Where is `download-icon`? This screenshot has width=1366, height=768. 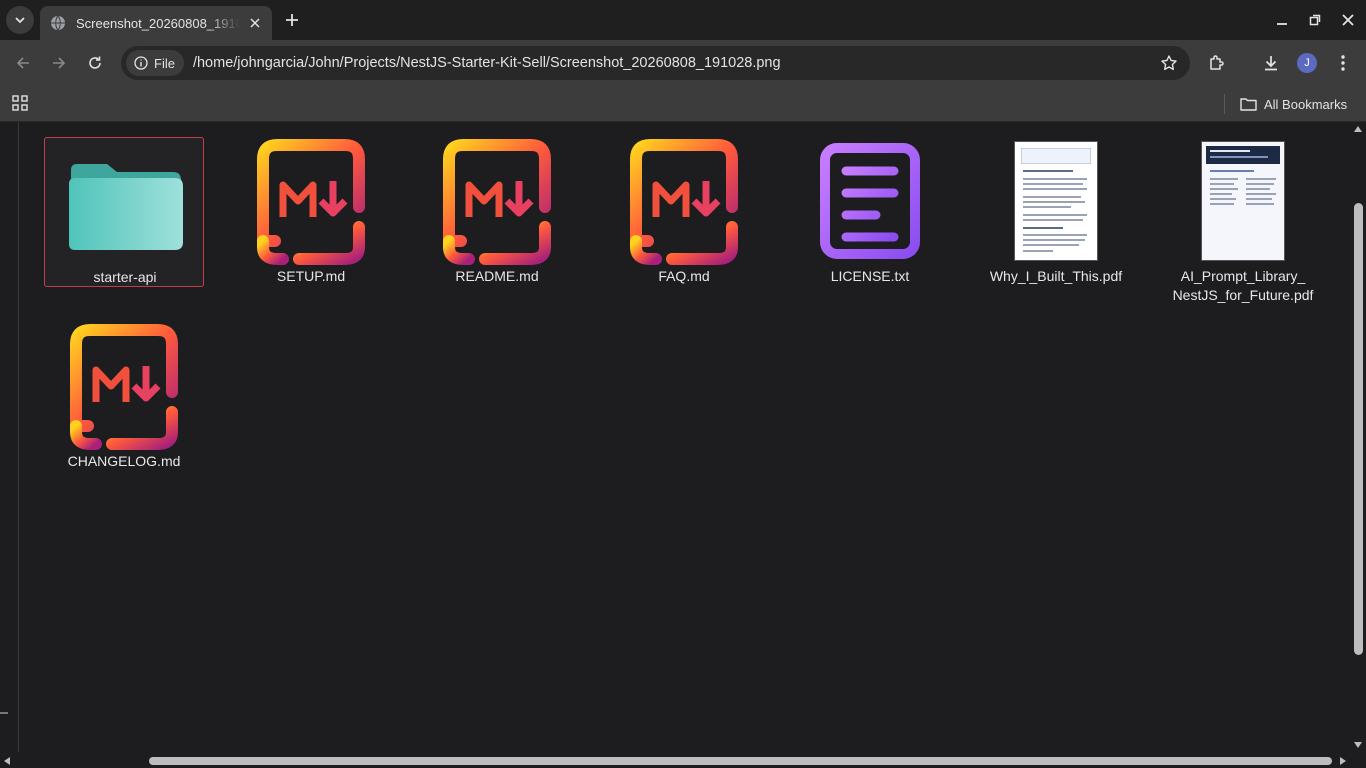 download-icon is located at coordinates (1271, 63).